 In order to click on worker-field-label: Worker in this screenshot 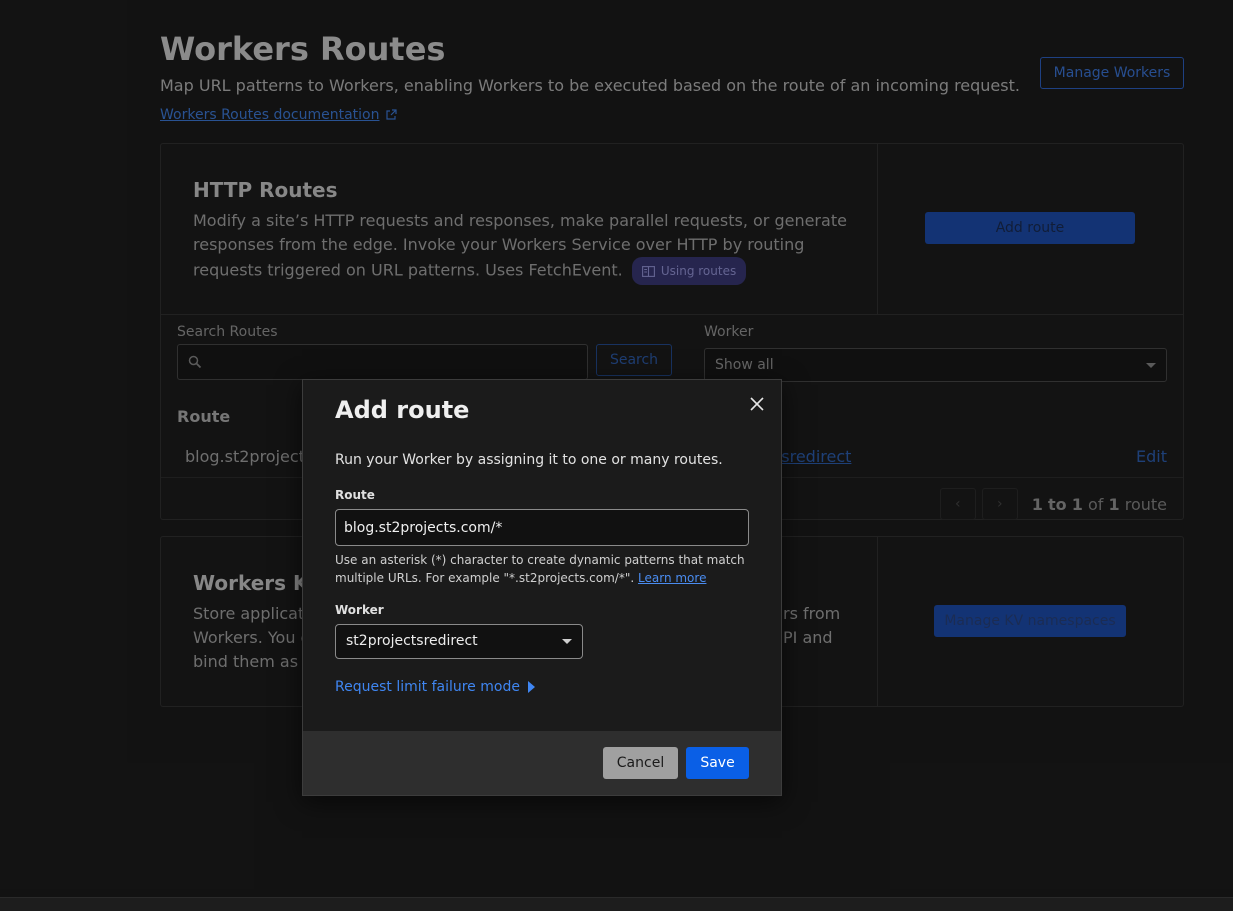, I will do `click(359, 610)`.